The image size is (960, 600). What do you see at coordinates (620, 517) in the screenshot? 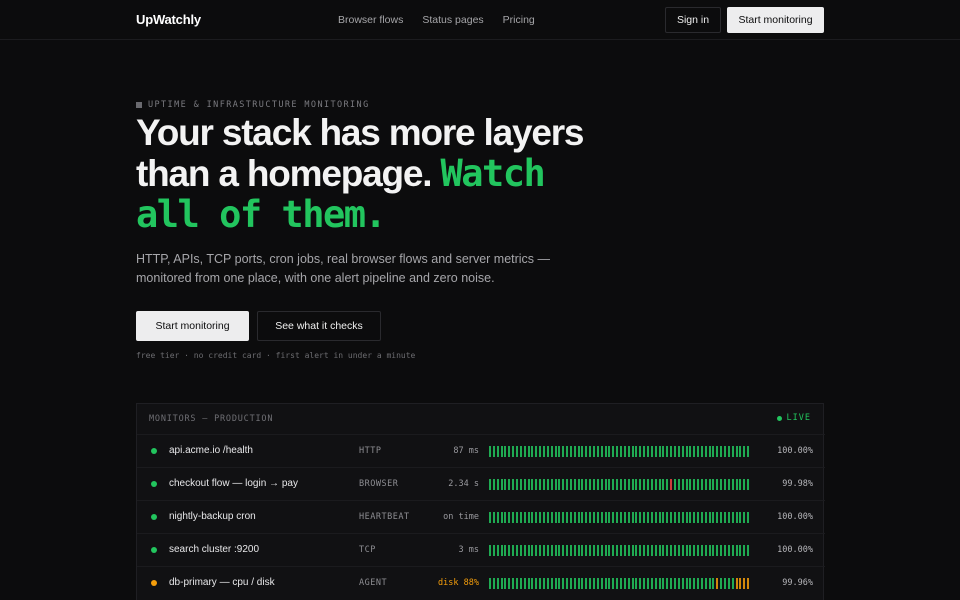
I see `uptime-bars` at bounding box center [620, 517].